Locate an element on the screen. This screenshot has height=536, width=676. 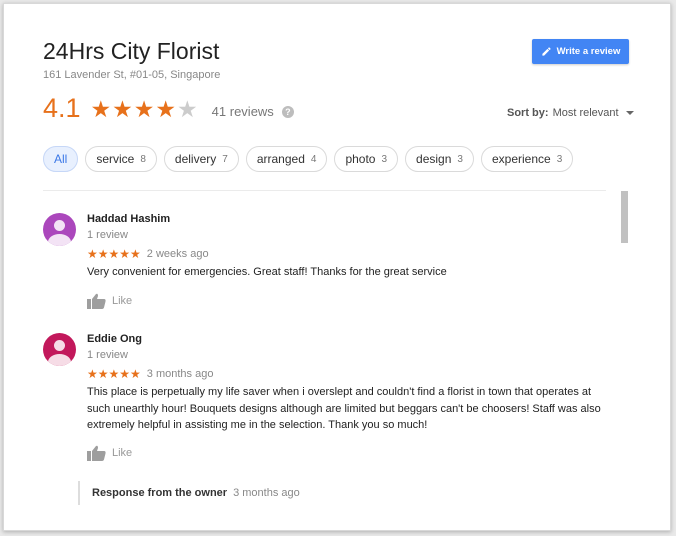
chip-label: delivery is located at coordinates (195, 159).